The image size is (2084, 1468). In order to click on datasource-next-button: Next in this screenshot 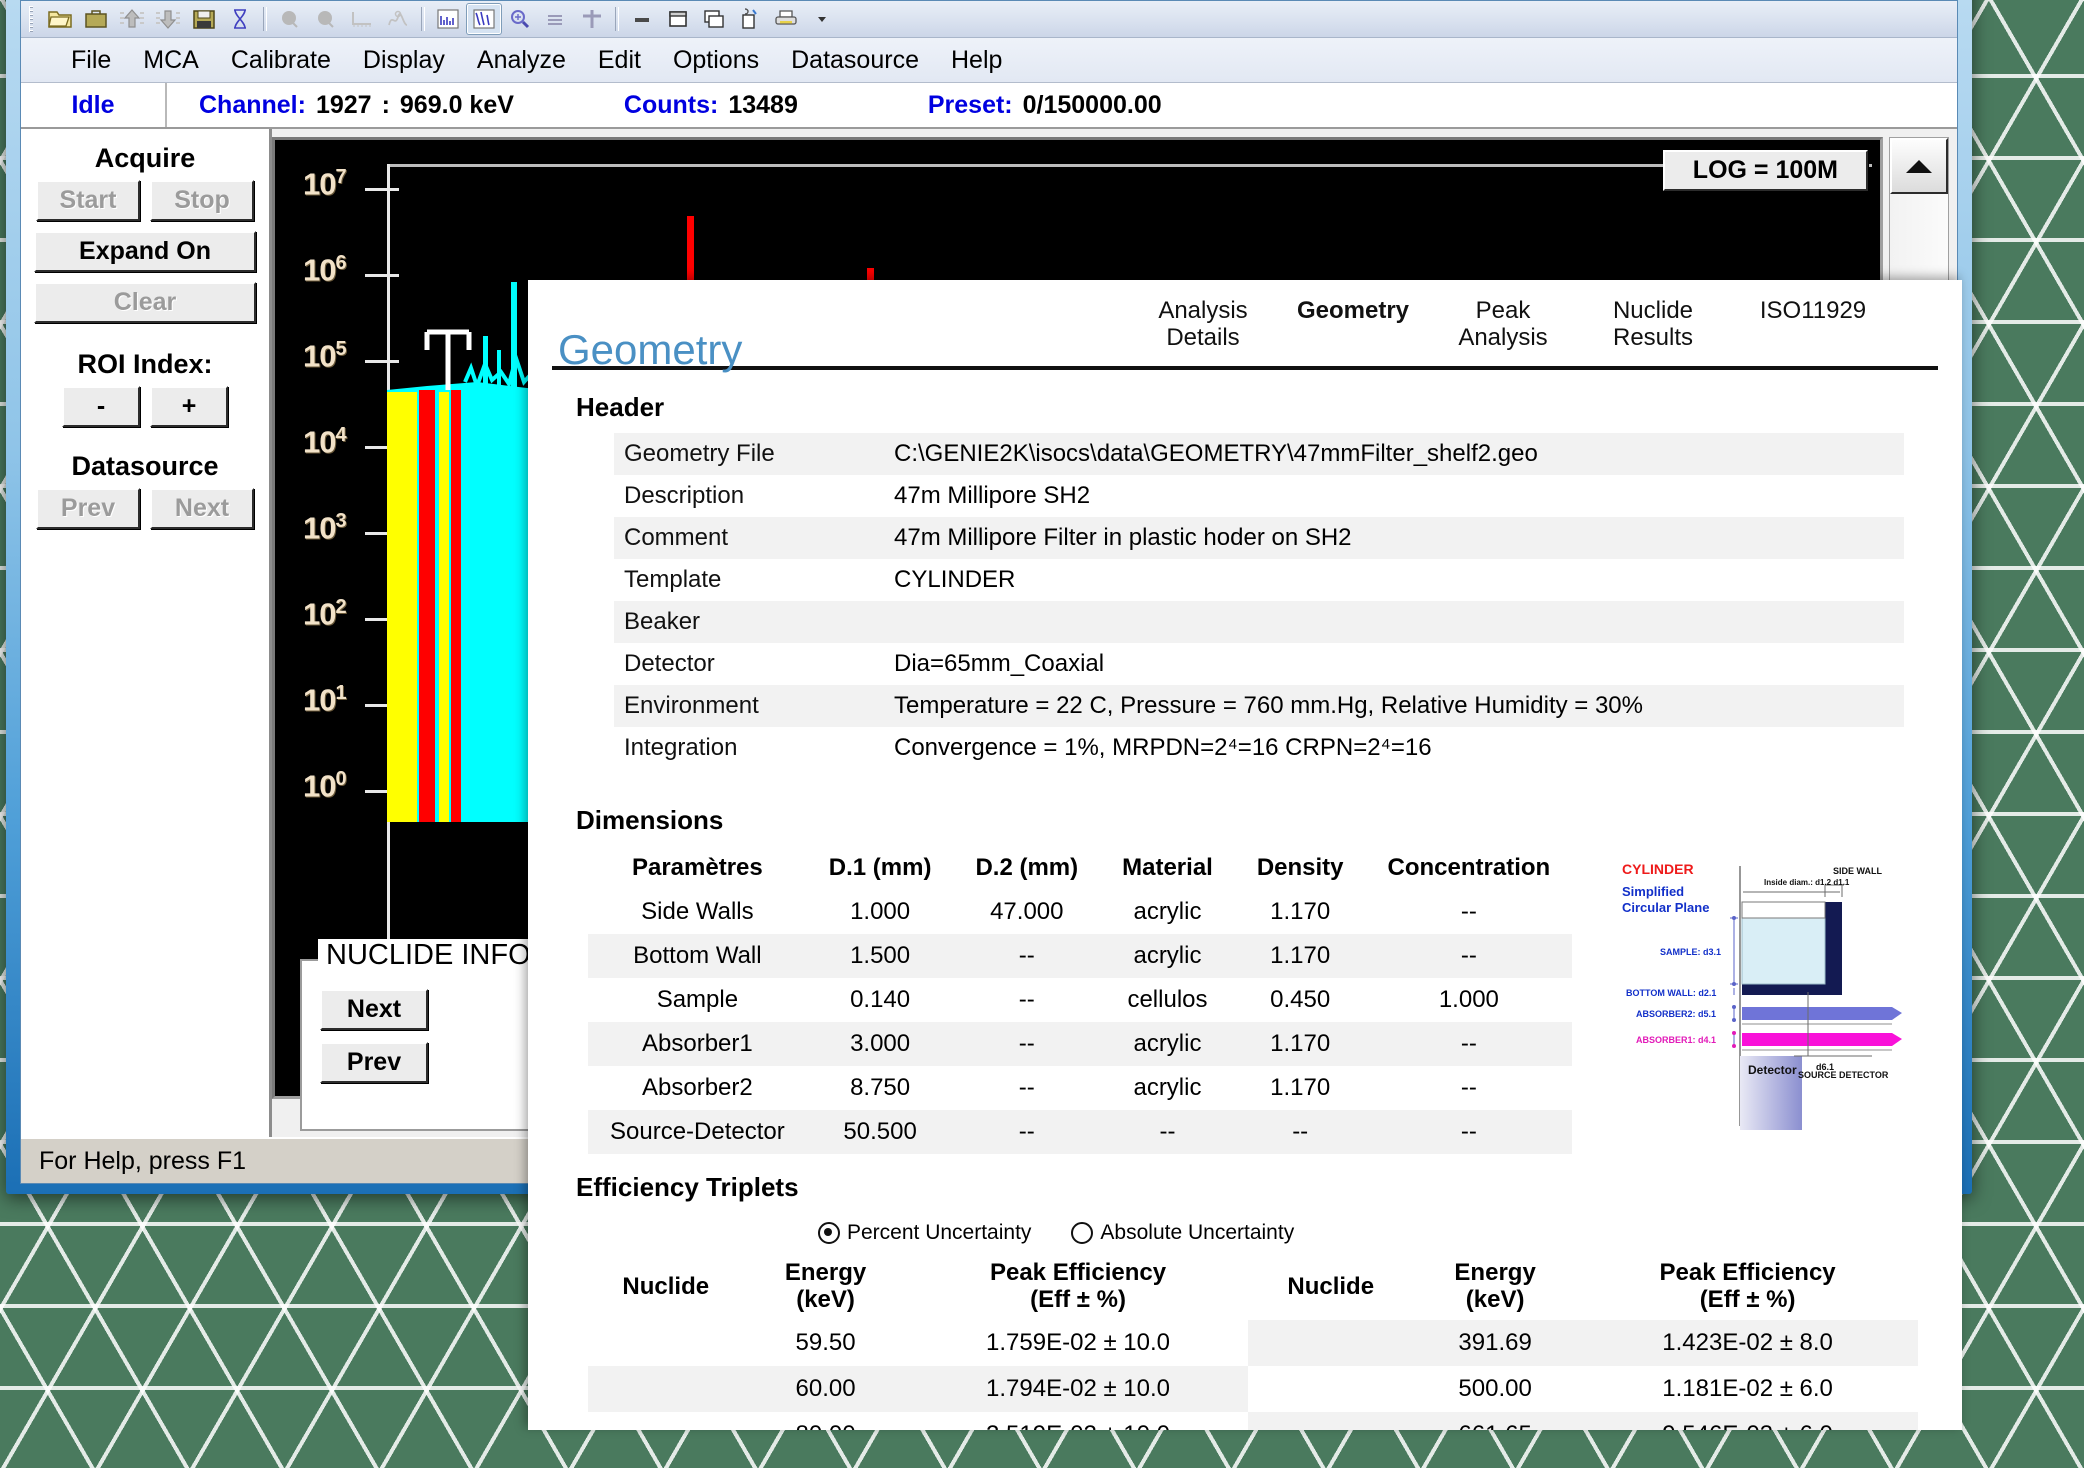, I will do `click(202, 508)`.